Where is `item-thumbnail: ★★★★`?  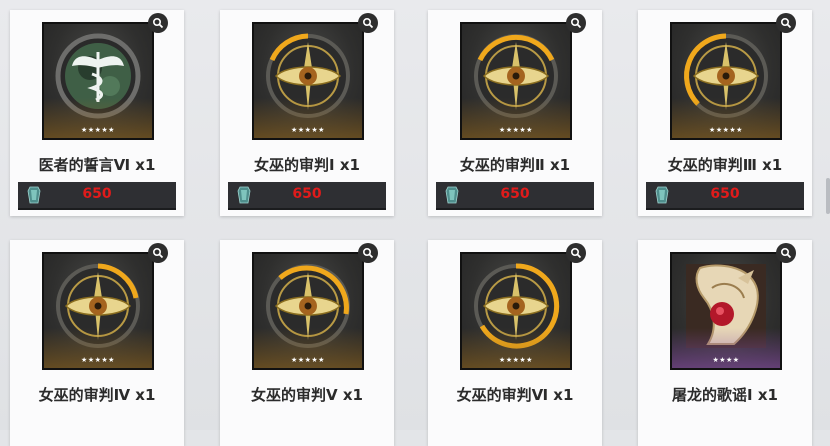
item-thumbnail: ★★★★ is located at coordinates (726, 311).